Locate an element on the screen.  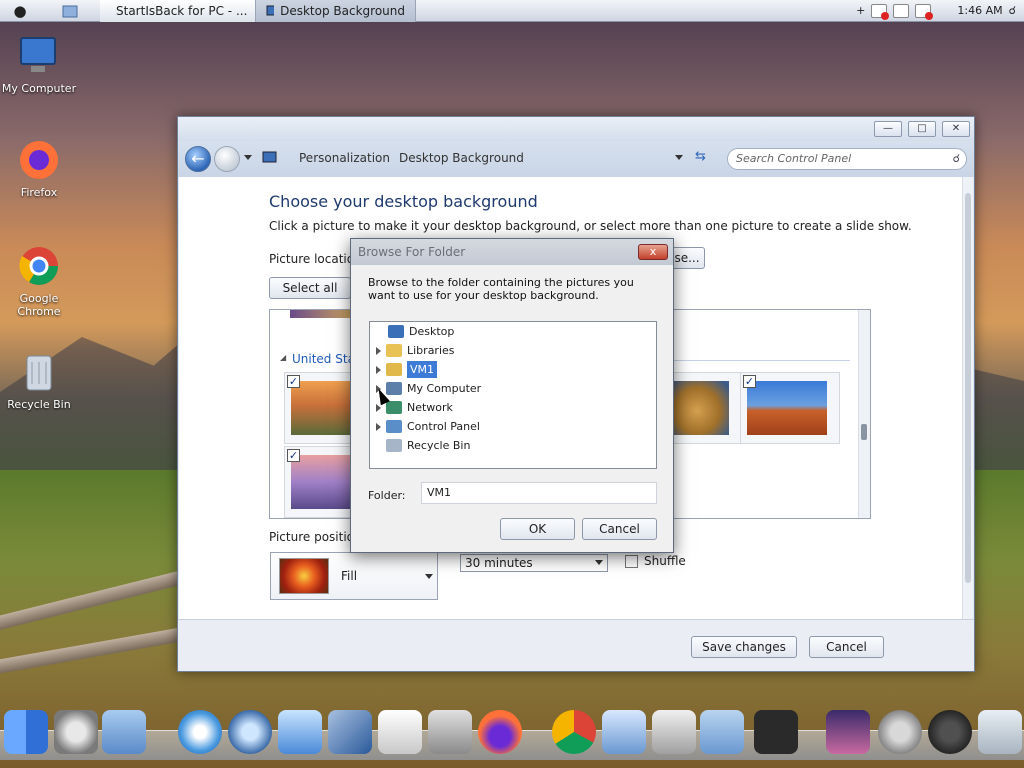
desktop-icon-recycle-bin: Recycle Bin is located at coordinates (39, 380).